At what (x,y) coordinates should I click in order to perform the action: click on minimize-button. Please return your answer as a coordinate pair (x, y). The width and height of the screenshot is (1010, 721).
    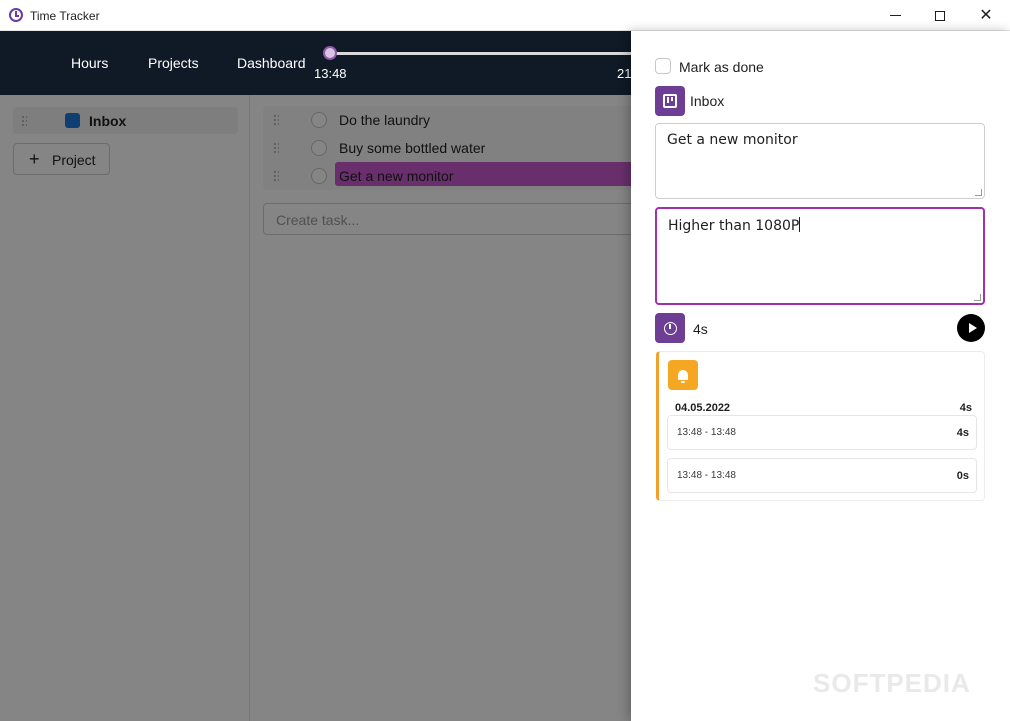
    Looking at the image, I should click on (895, 15).